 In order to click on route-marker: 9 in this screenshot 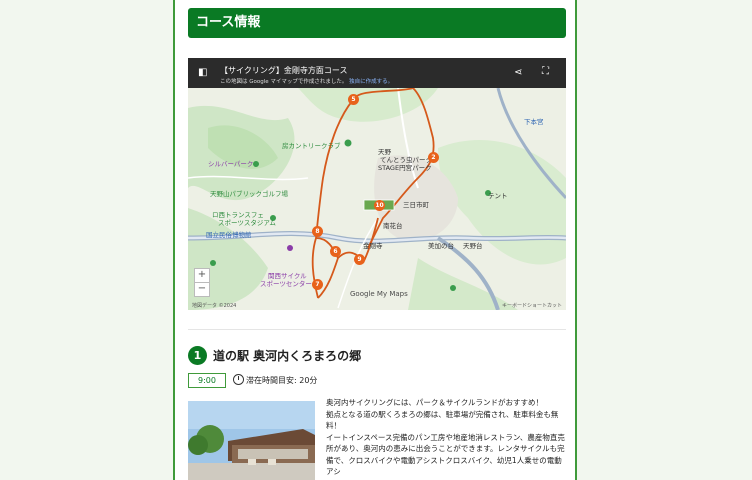, I will do `click(359, 259)`.